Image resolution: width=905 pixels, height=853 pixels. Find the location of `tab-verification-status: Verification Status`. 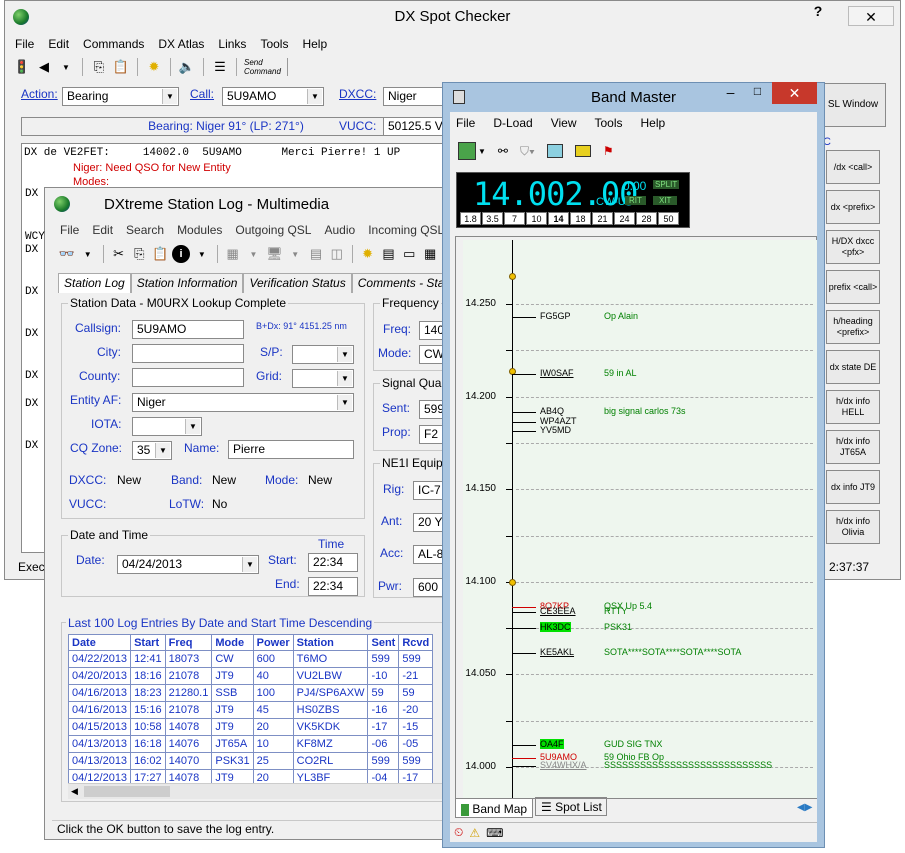

tab-verification-status: Verification Status is located at coordinates (297, 283).